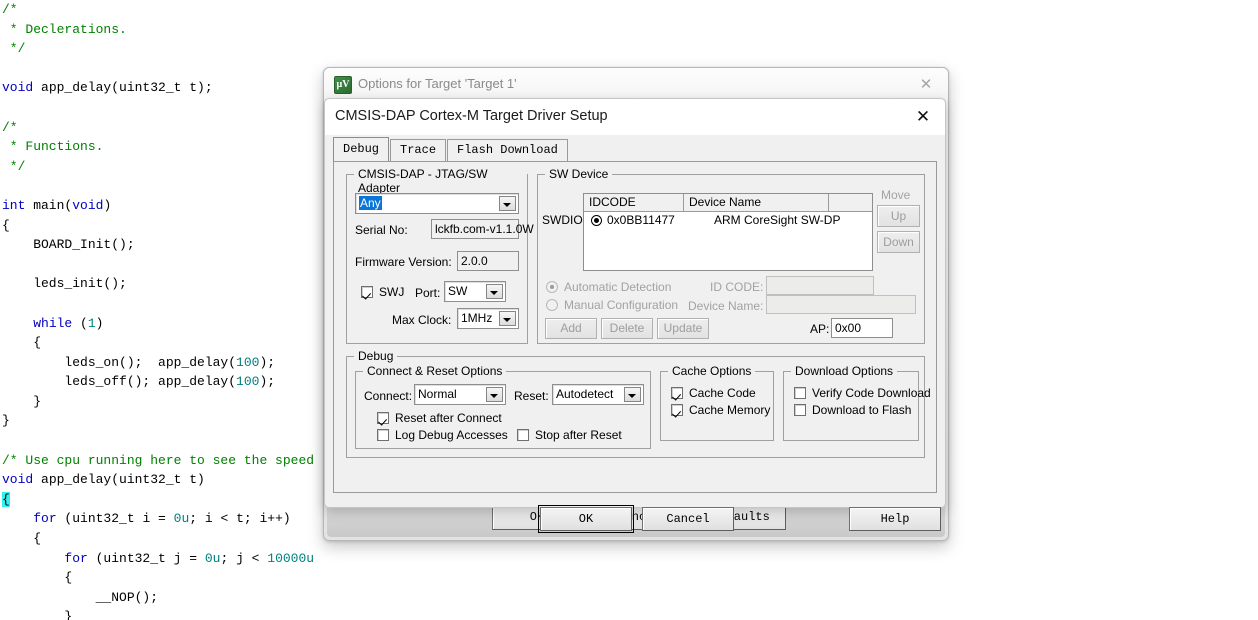 The width and height of the screenshot is (1258, 620). What do you see at coordinates (844, 371) in the screenshot?
I see `download-options-label: Download Options` at bounding box center [844, 371].